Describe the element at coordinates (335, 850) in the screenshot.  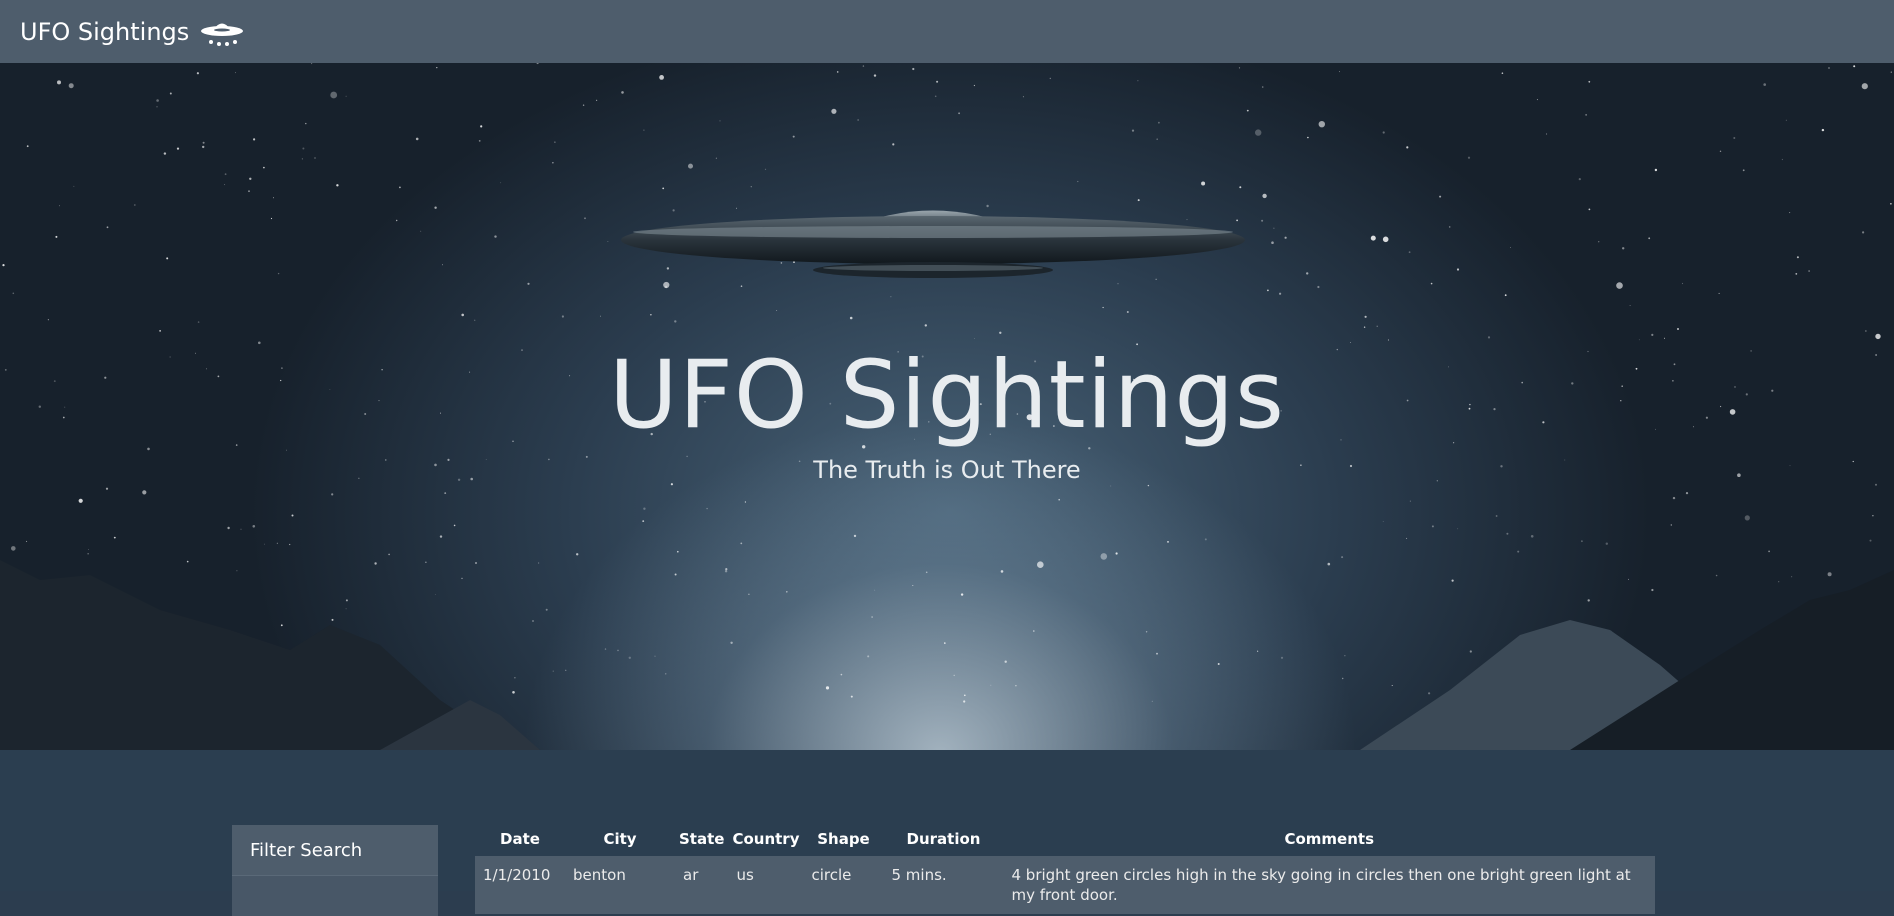
I see `filter-heading: Filter Search` at that location.